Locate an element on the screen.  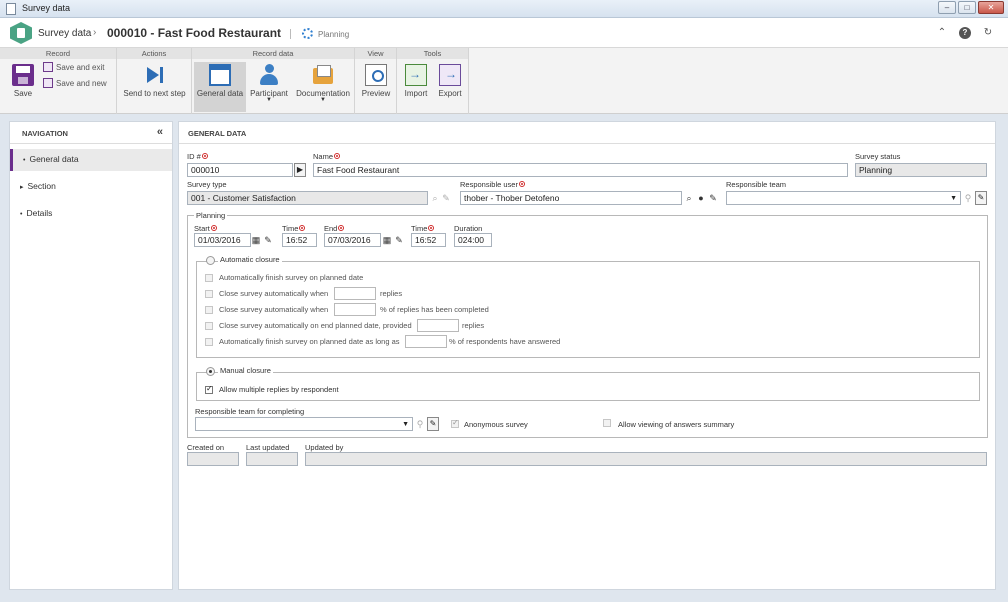
end-label: End is located at coordinates (334, 228).